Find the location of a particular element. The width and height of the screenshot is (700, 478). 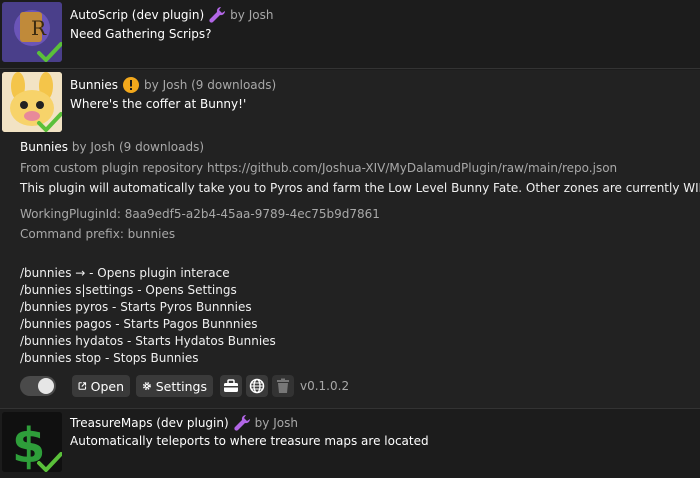

plugin-name: TreasureMaps (dev plugin) is located at coordinates (149, 423).